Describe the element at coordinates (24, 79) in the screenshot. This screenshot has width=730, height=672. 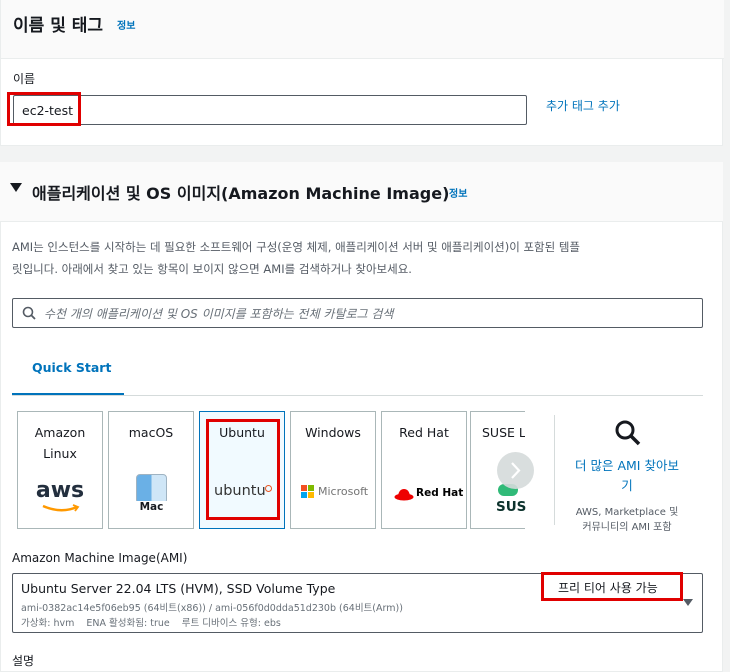
I see `name-label: 이름` at that location.